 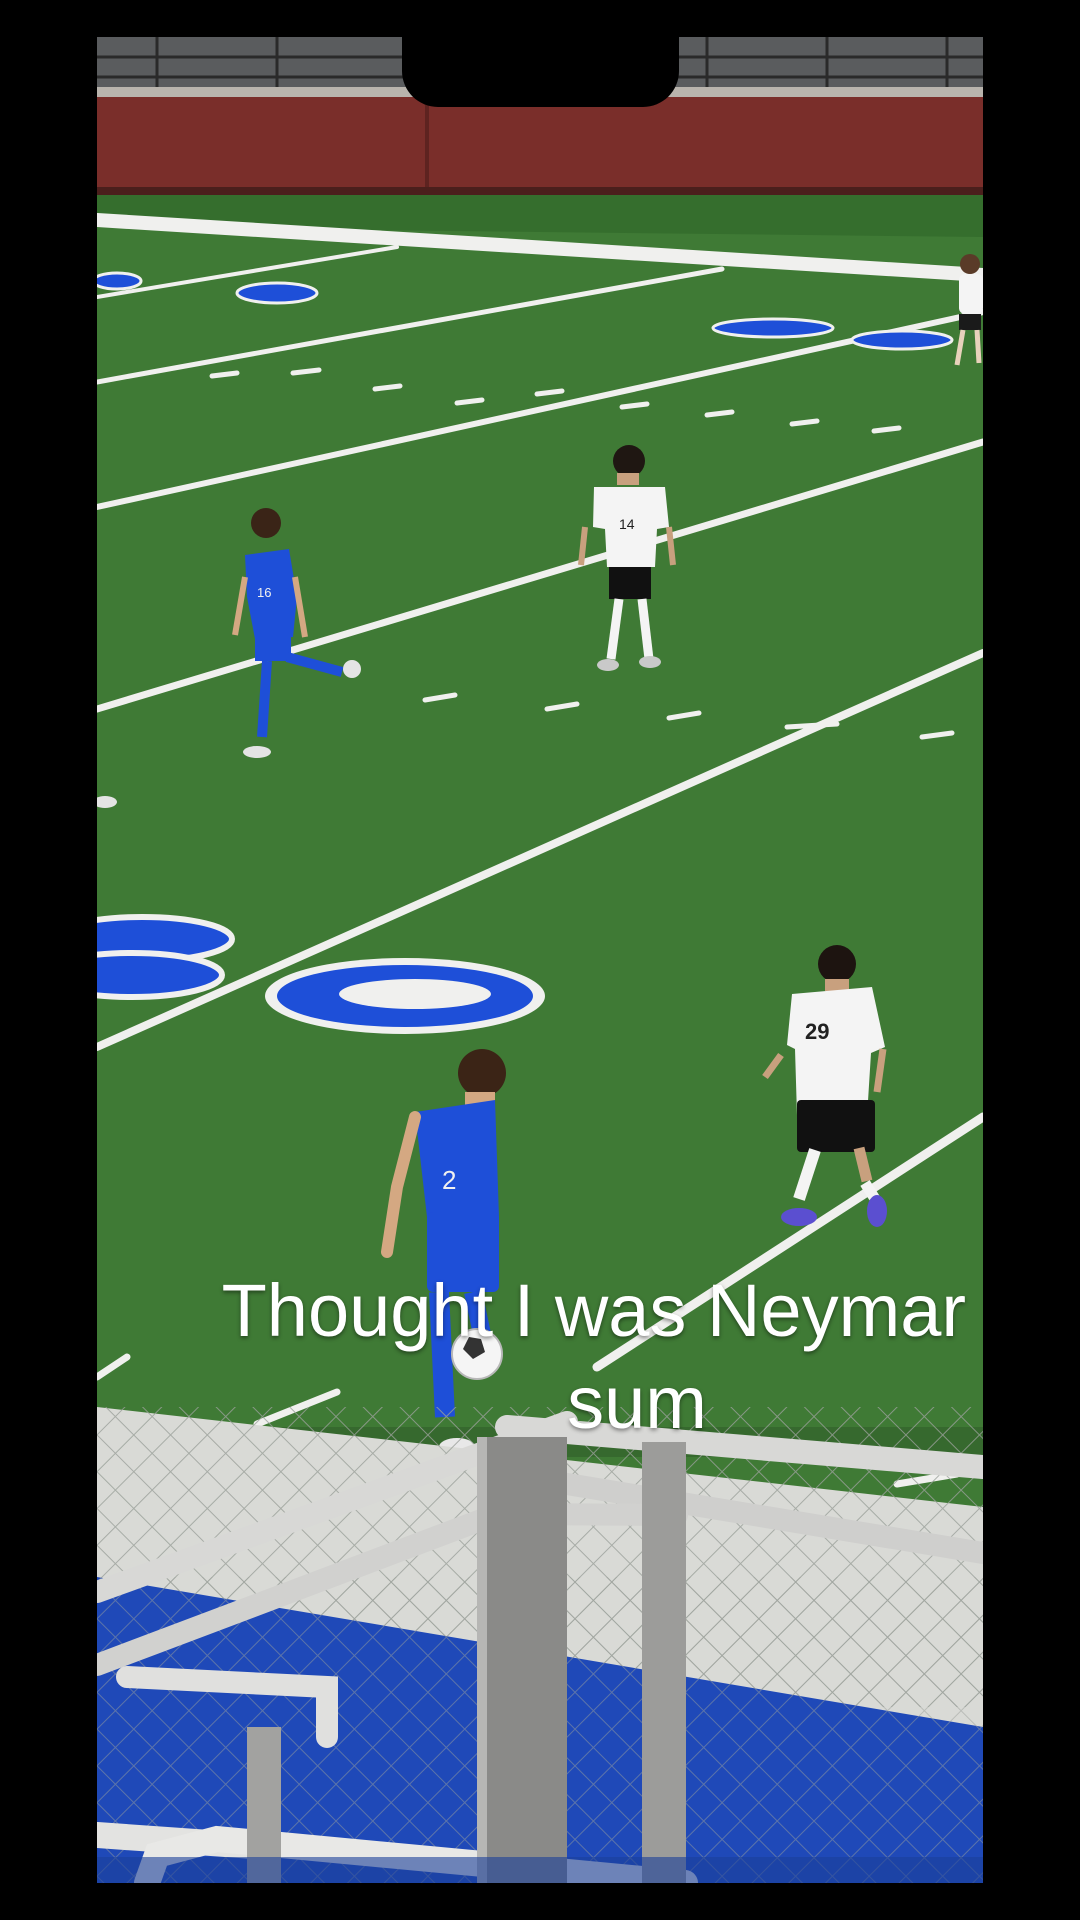 I want to click on railing-post-left, so click(x=522, y=1660).